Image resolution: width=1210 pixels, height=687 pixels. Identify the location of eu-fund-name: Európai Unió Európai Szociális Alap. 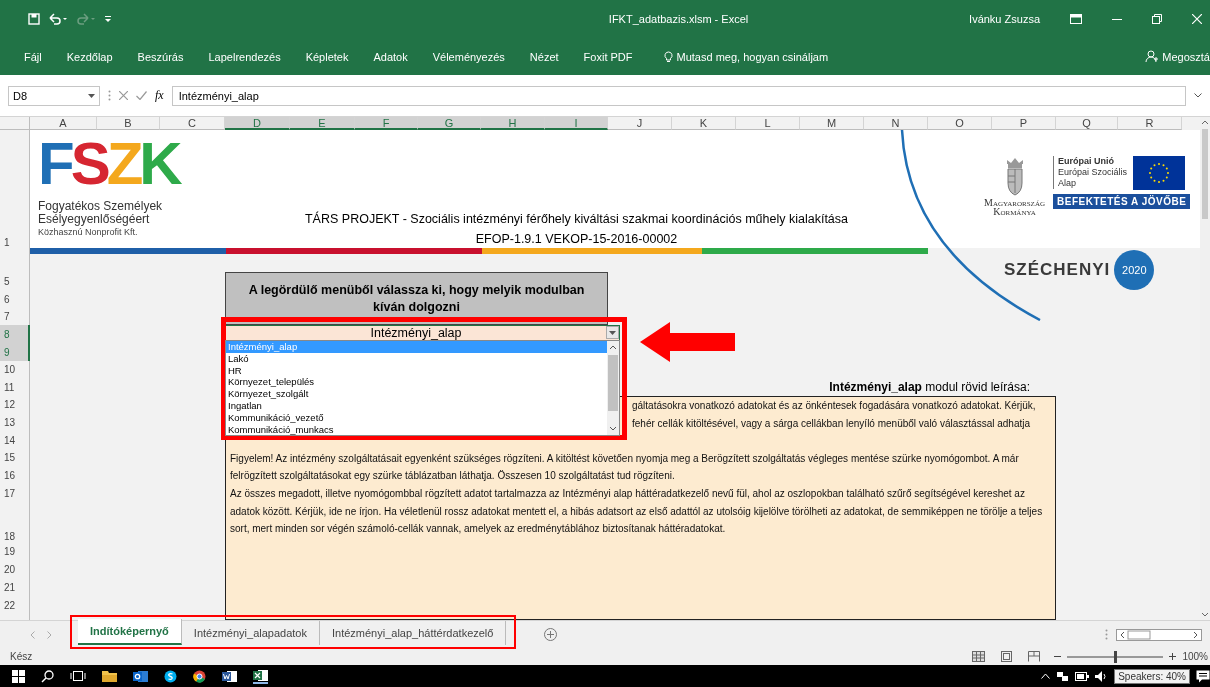
(1090, 172).